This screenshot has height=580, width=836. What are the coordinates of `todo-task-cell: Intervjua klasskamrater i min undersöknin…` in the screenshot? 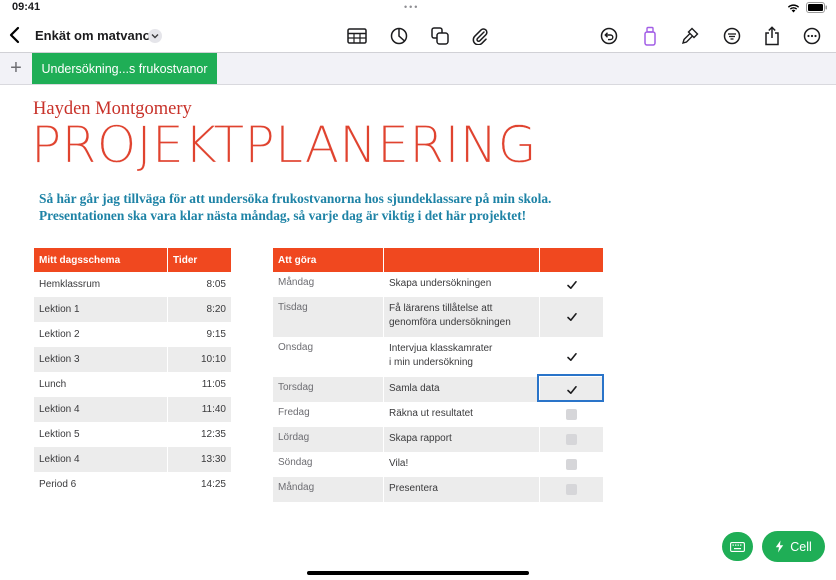 It's located at (461, 357).